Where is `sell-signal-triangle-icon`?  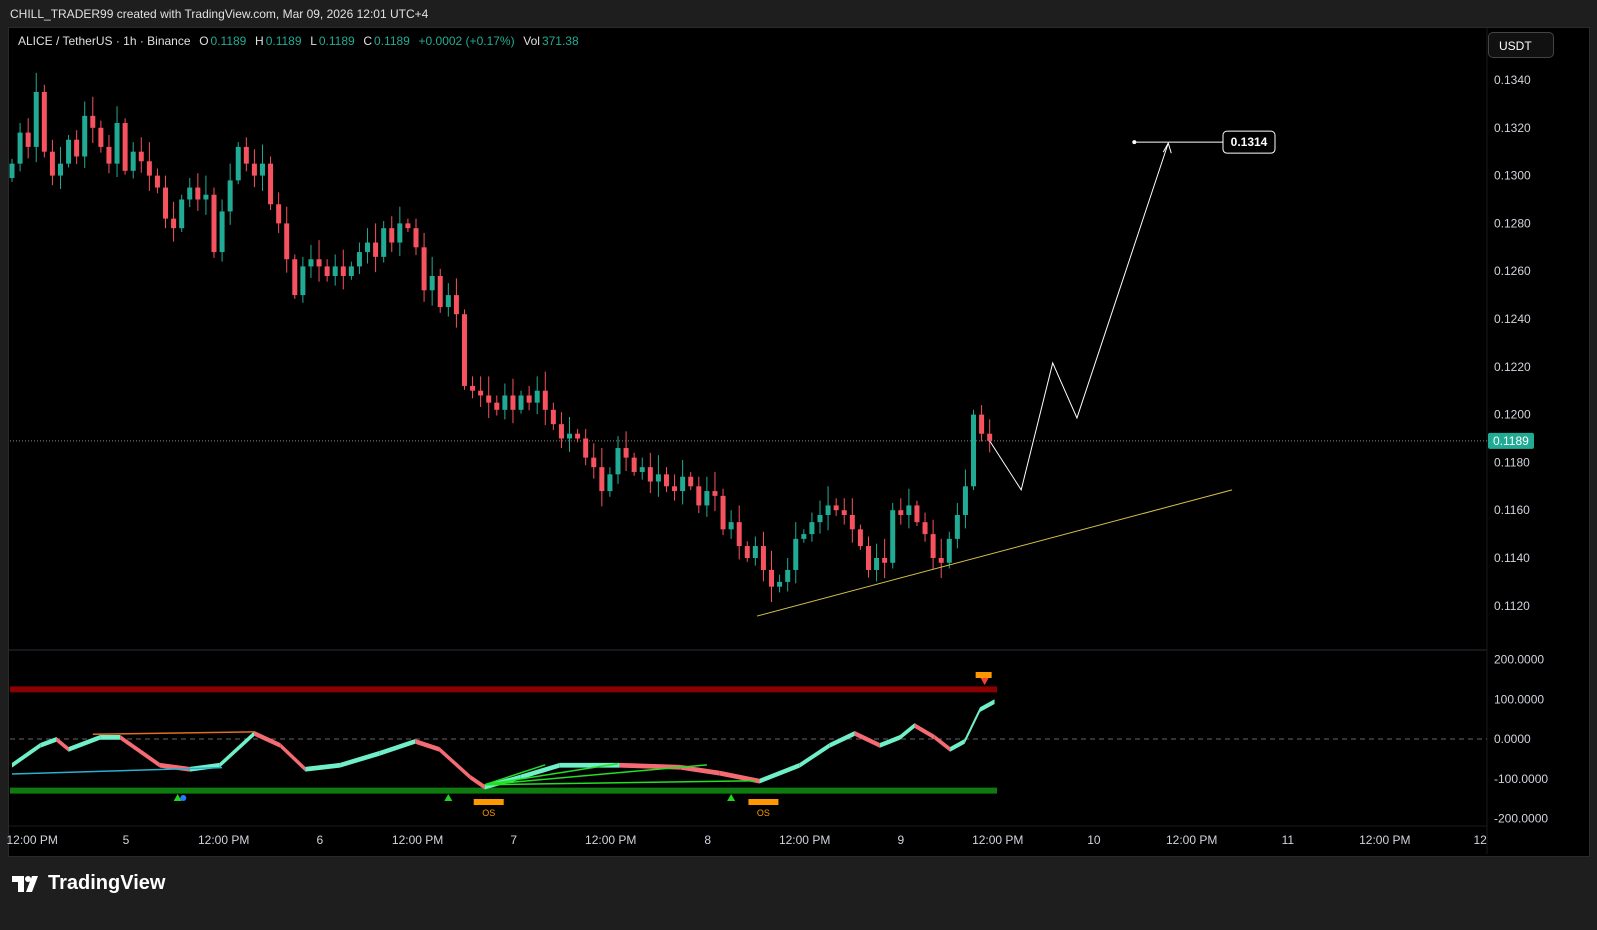 sell-signal-triangle-icon is located at coordinates (984, 681).